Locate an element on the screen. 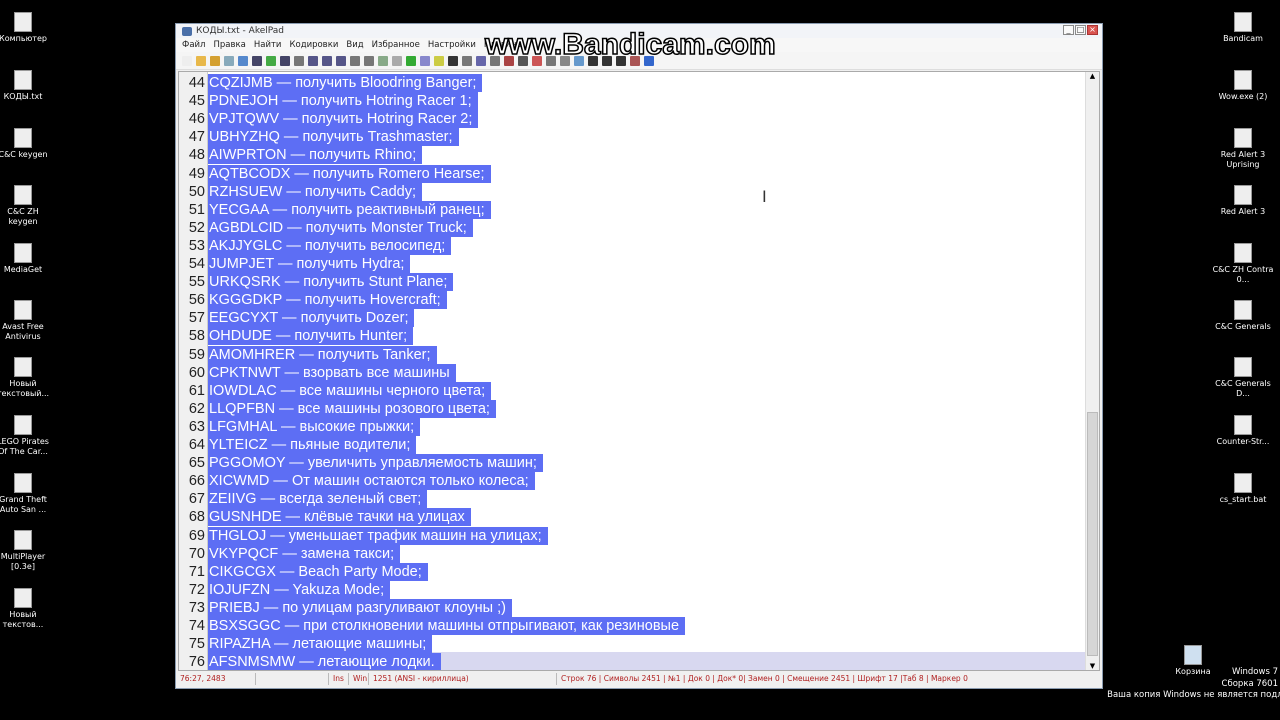  selected-text: AIWPRTON — получить Rhino; is located at coordinates (315, 155).